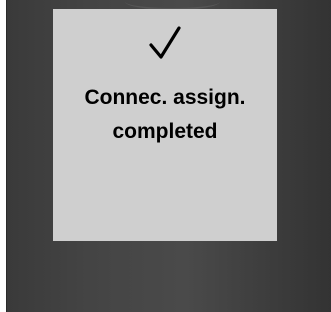 This screenshot has width=331, height=312. Describe the element at coordinates (165, 43) in the screenshot. I see `checkmark-icon` at that location.